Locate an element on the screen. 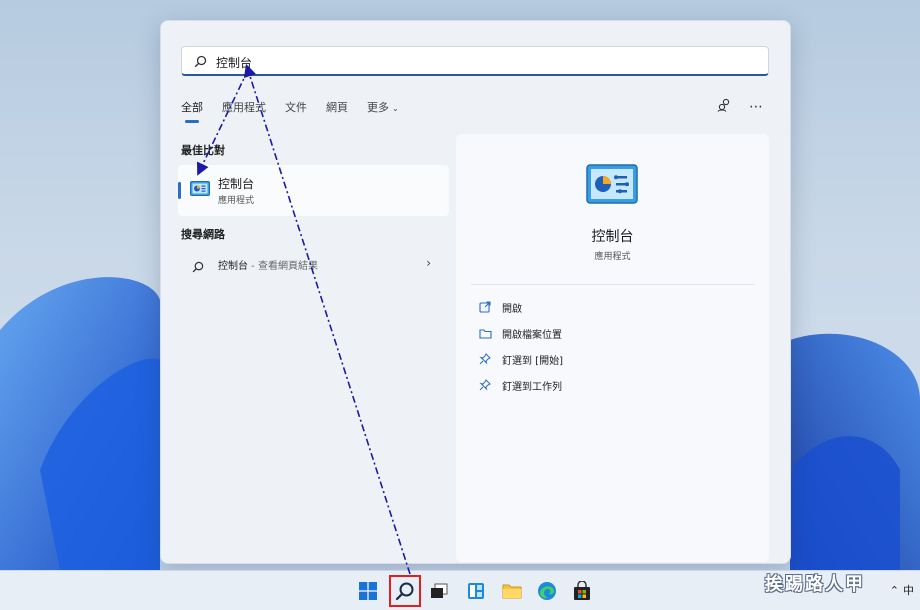  action-pin-to-start: 釘選到 [開始] is located at coordinates (520, 359).